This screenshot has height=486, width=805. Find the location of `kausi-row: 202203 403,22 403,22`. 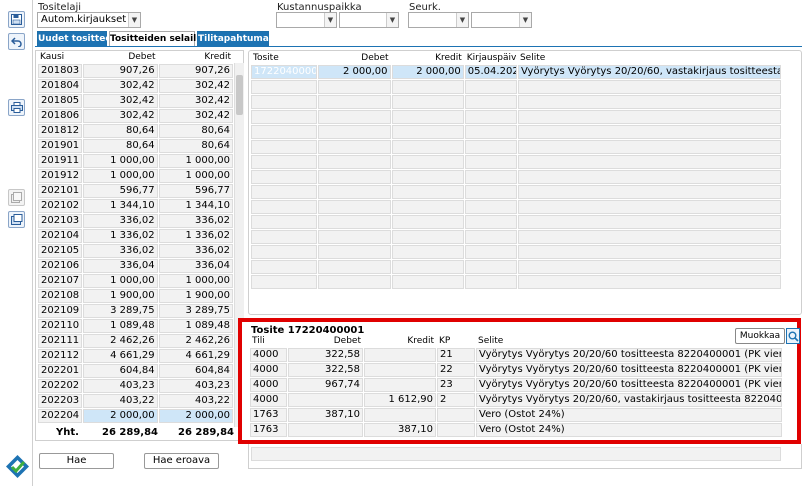

kausi-row: 202203 403,22 403,22 is located at coordinates (135, 401).